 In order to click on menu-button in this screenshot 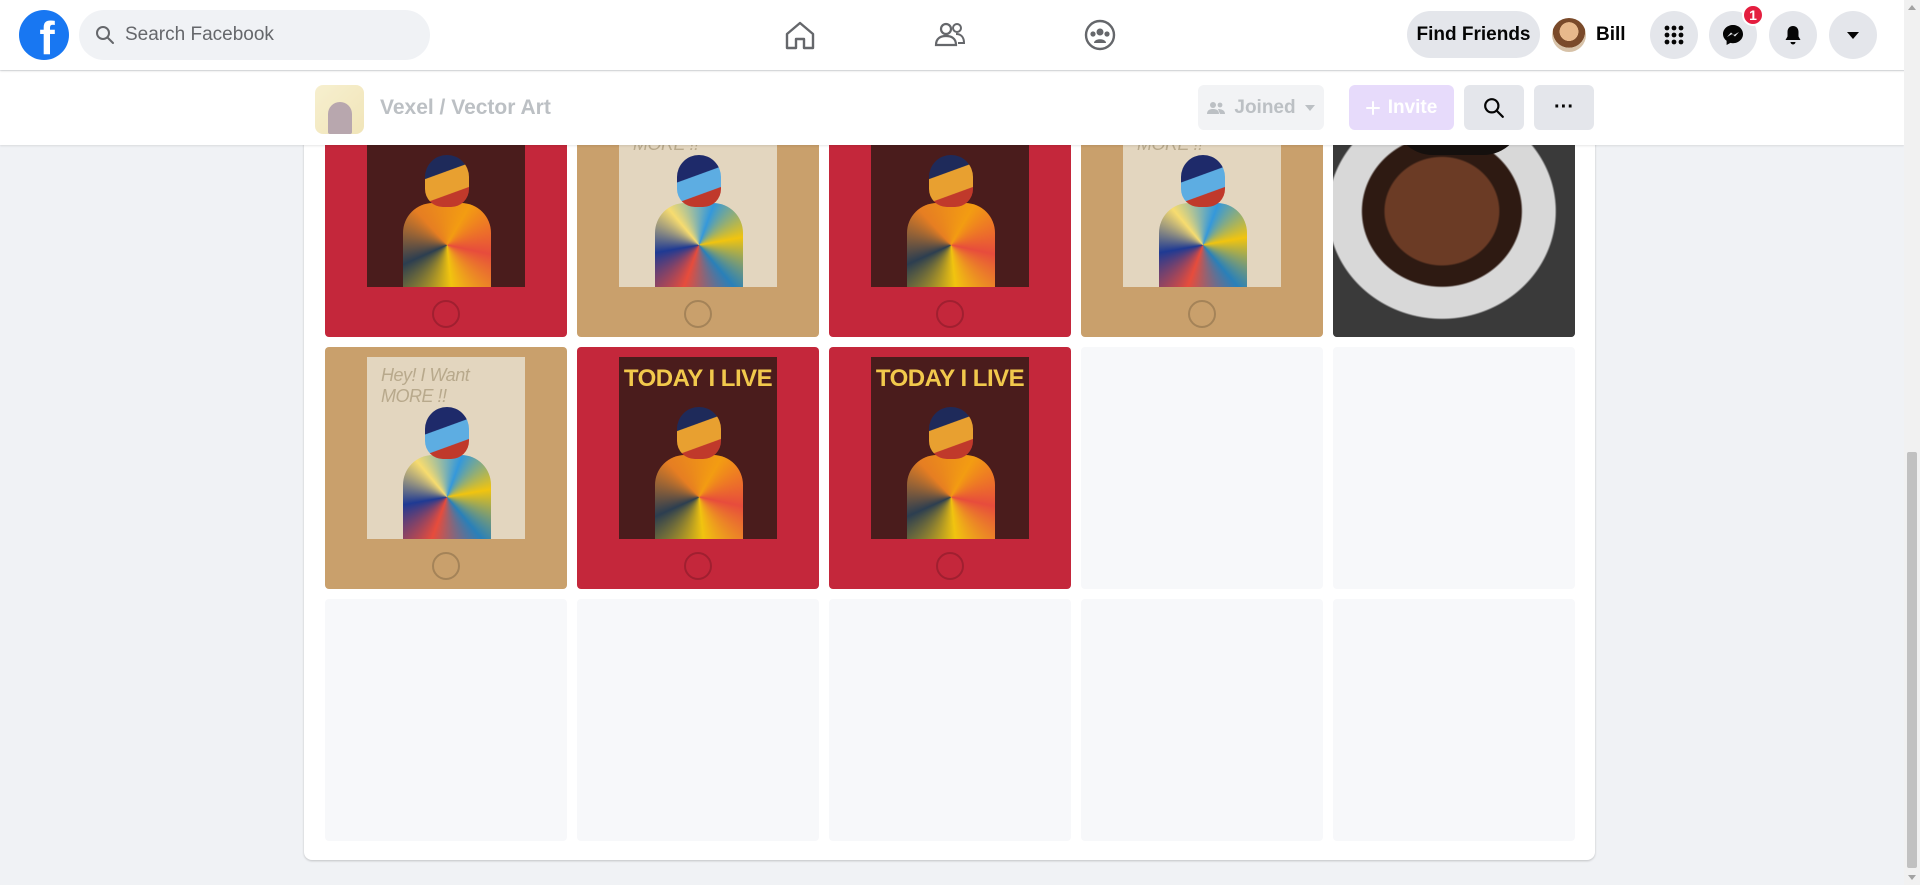, I will do `click(1674, 35)`.